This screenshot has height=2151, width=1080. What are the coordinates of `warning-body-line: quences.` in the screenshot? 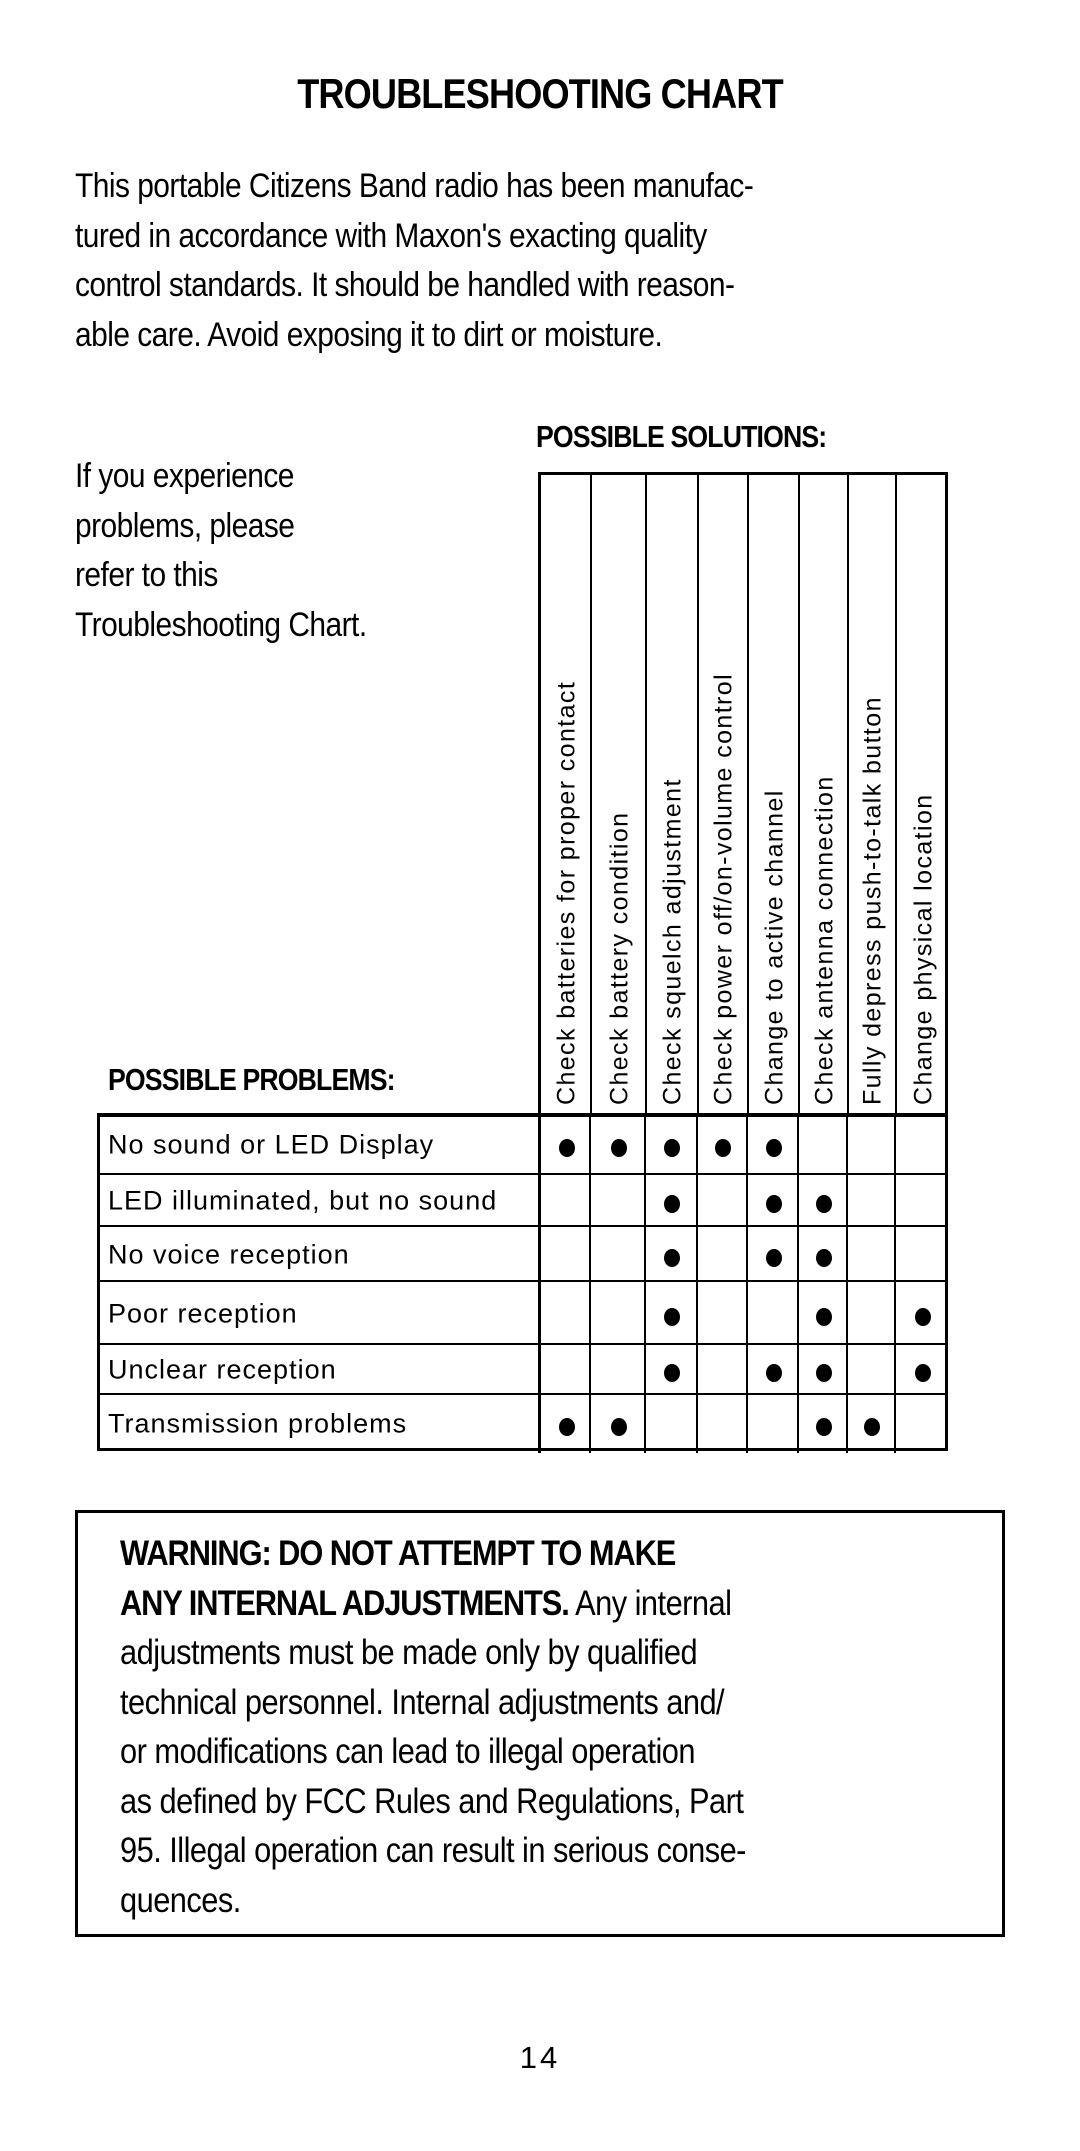 It's located at (180, 1900).